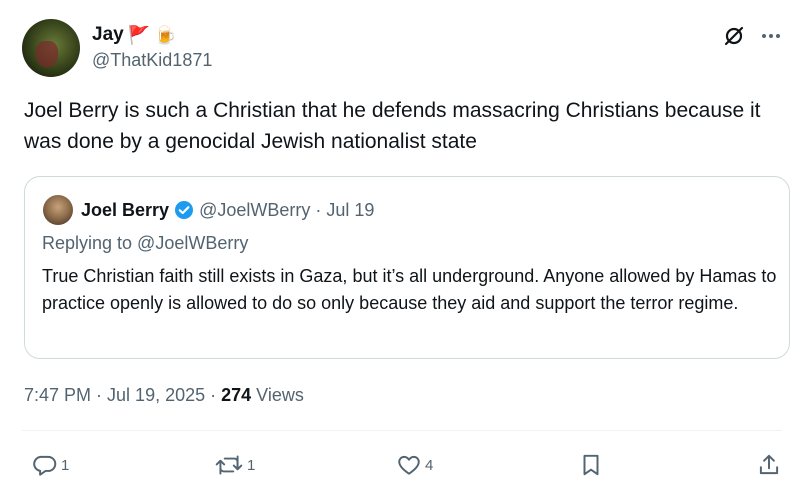 The height and width of the screenshot is (494, 800). I want to click on repost-button: 1, so click(234, 465).